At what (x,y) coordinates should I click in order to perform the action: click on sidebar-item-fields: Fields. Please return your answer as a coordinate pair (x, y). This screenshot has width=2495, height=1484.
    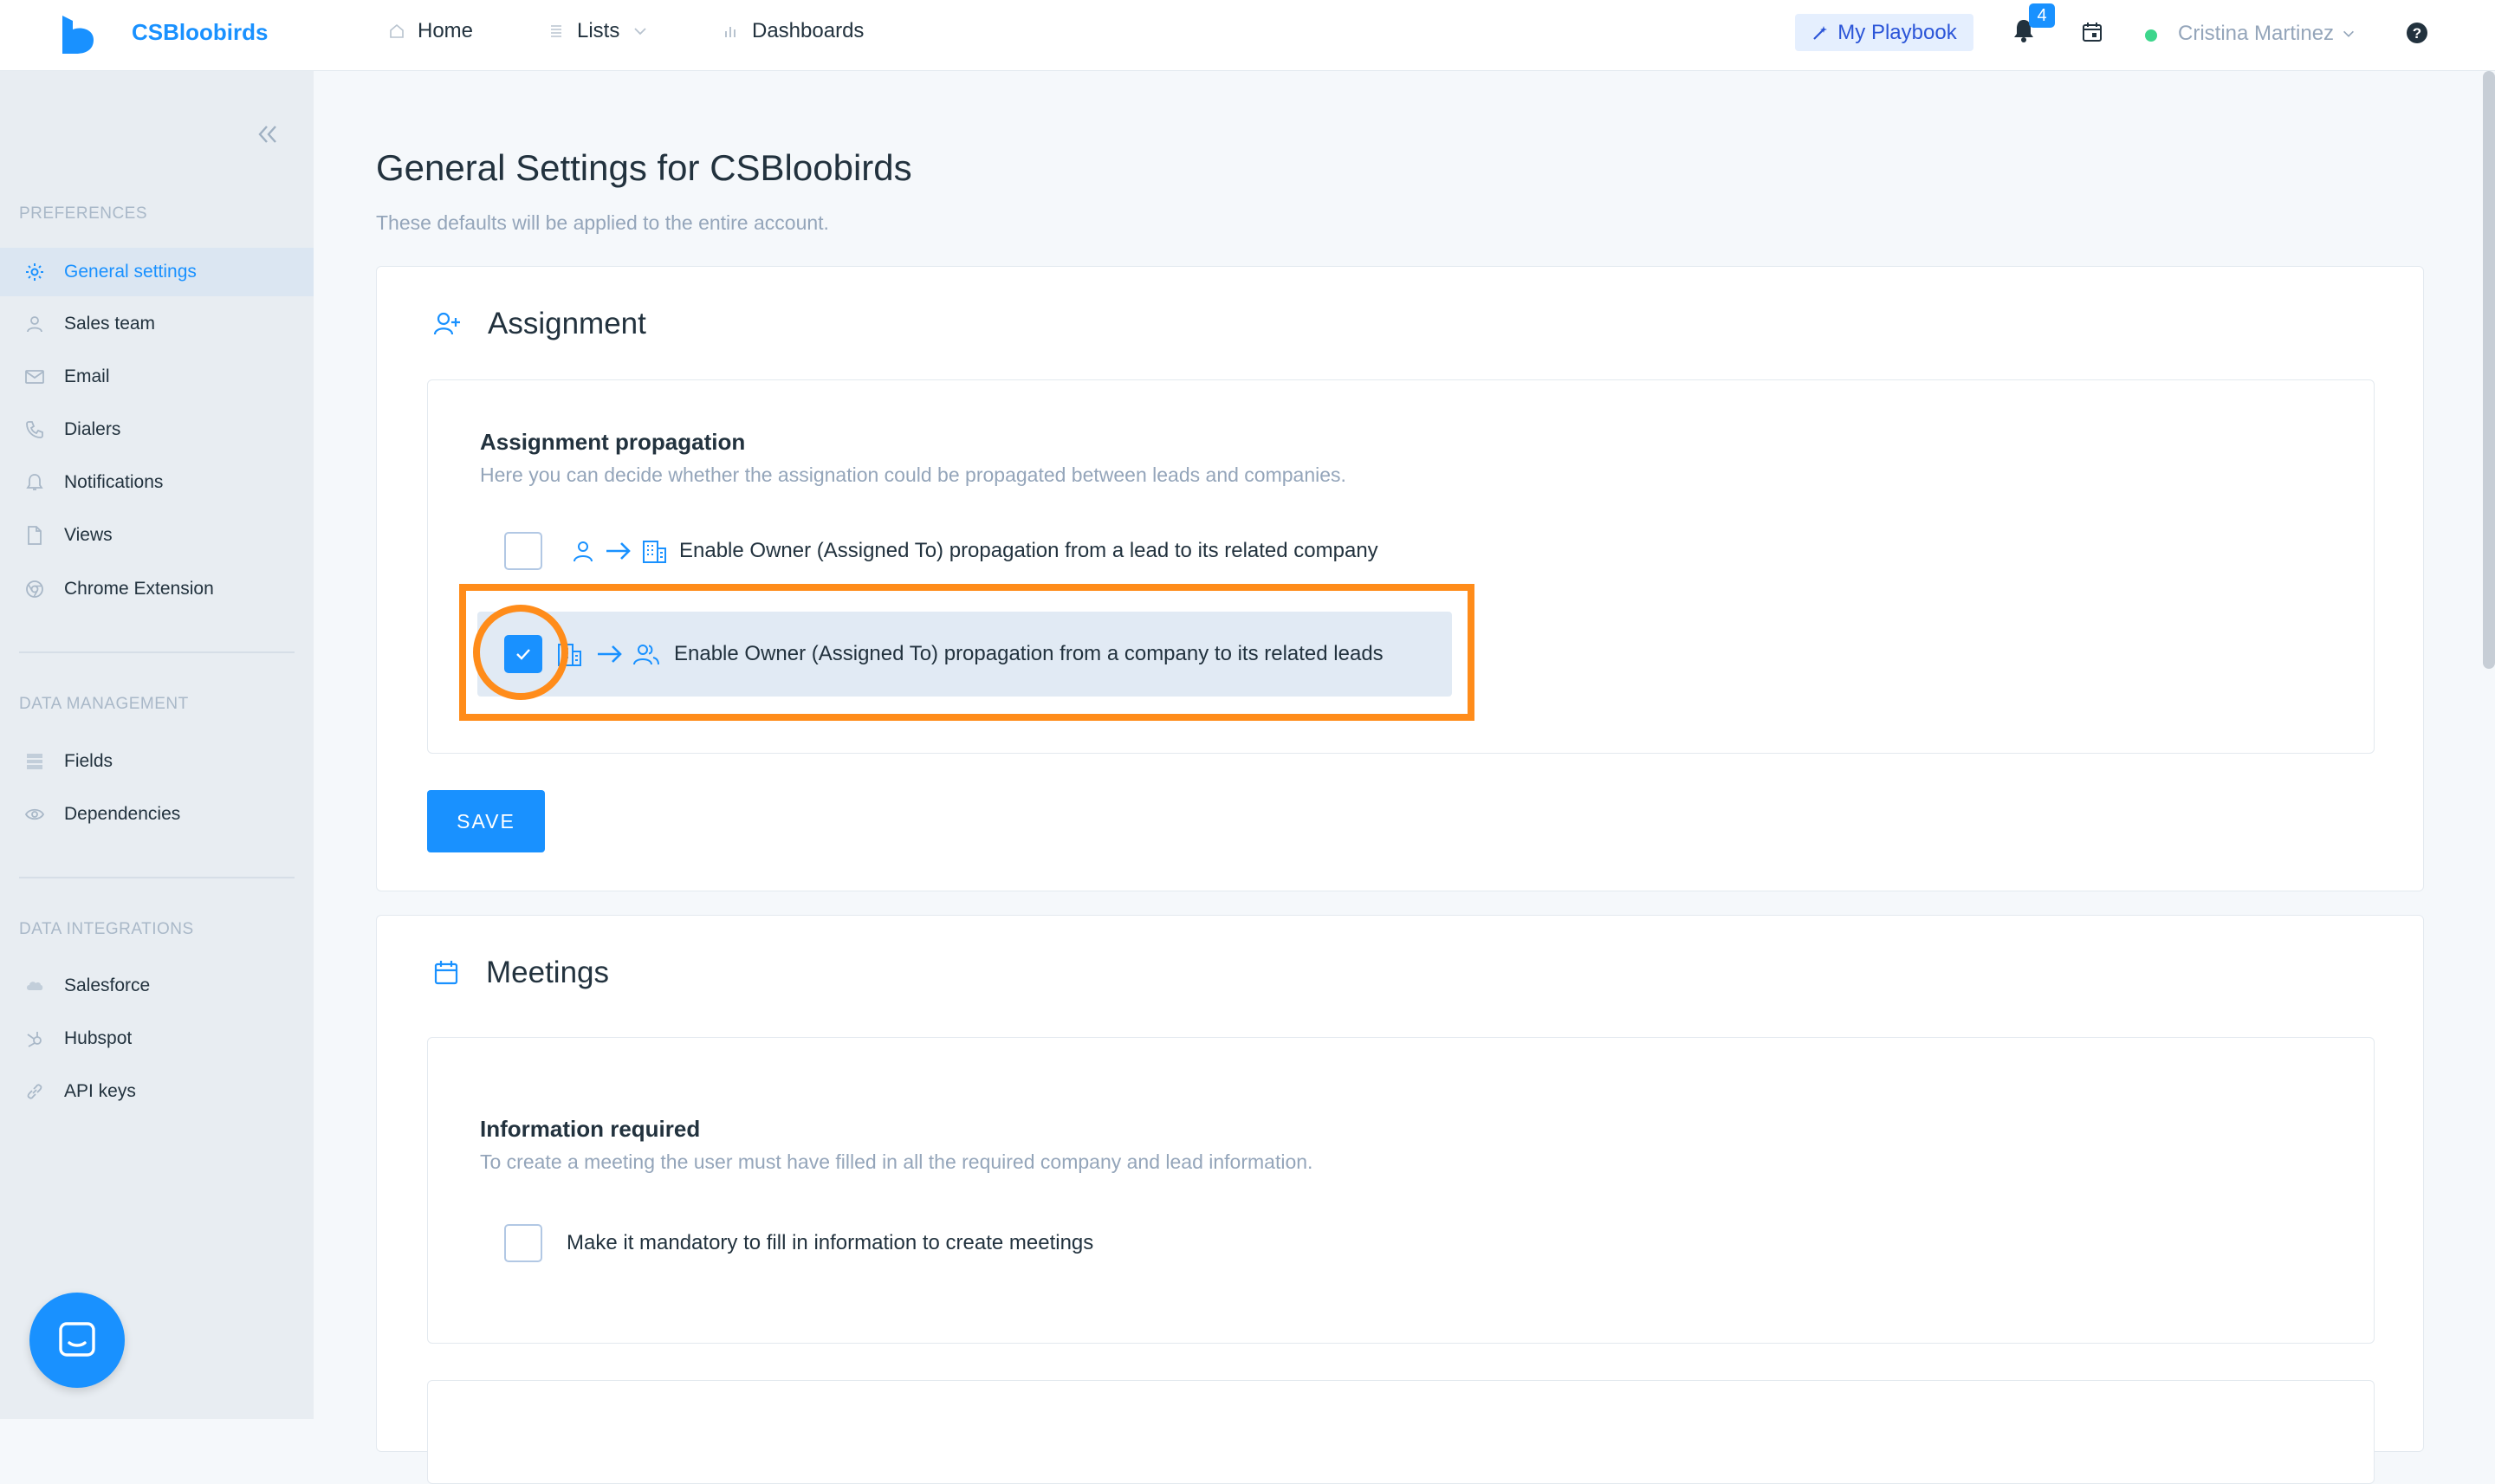
    Looking at the image, I should click on (157, 761).